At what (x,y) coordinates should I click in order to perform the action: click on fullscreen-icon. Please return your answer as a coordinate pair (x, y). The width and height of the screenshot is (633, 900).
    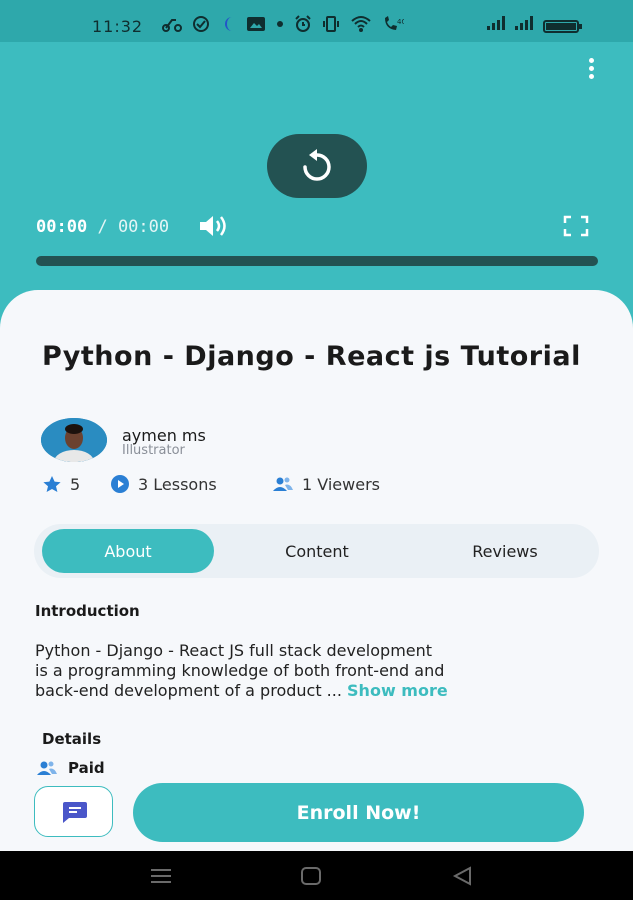
    Looking at the image, I should click on (576, 226).